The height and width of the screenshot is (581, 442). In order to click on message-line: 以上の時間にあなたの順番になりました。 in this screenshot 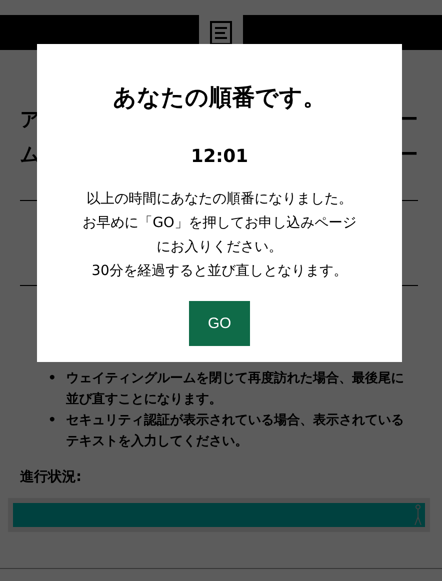, I will do `click(220, 199)`.